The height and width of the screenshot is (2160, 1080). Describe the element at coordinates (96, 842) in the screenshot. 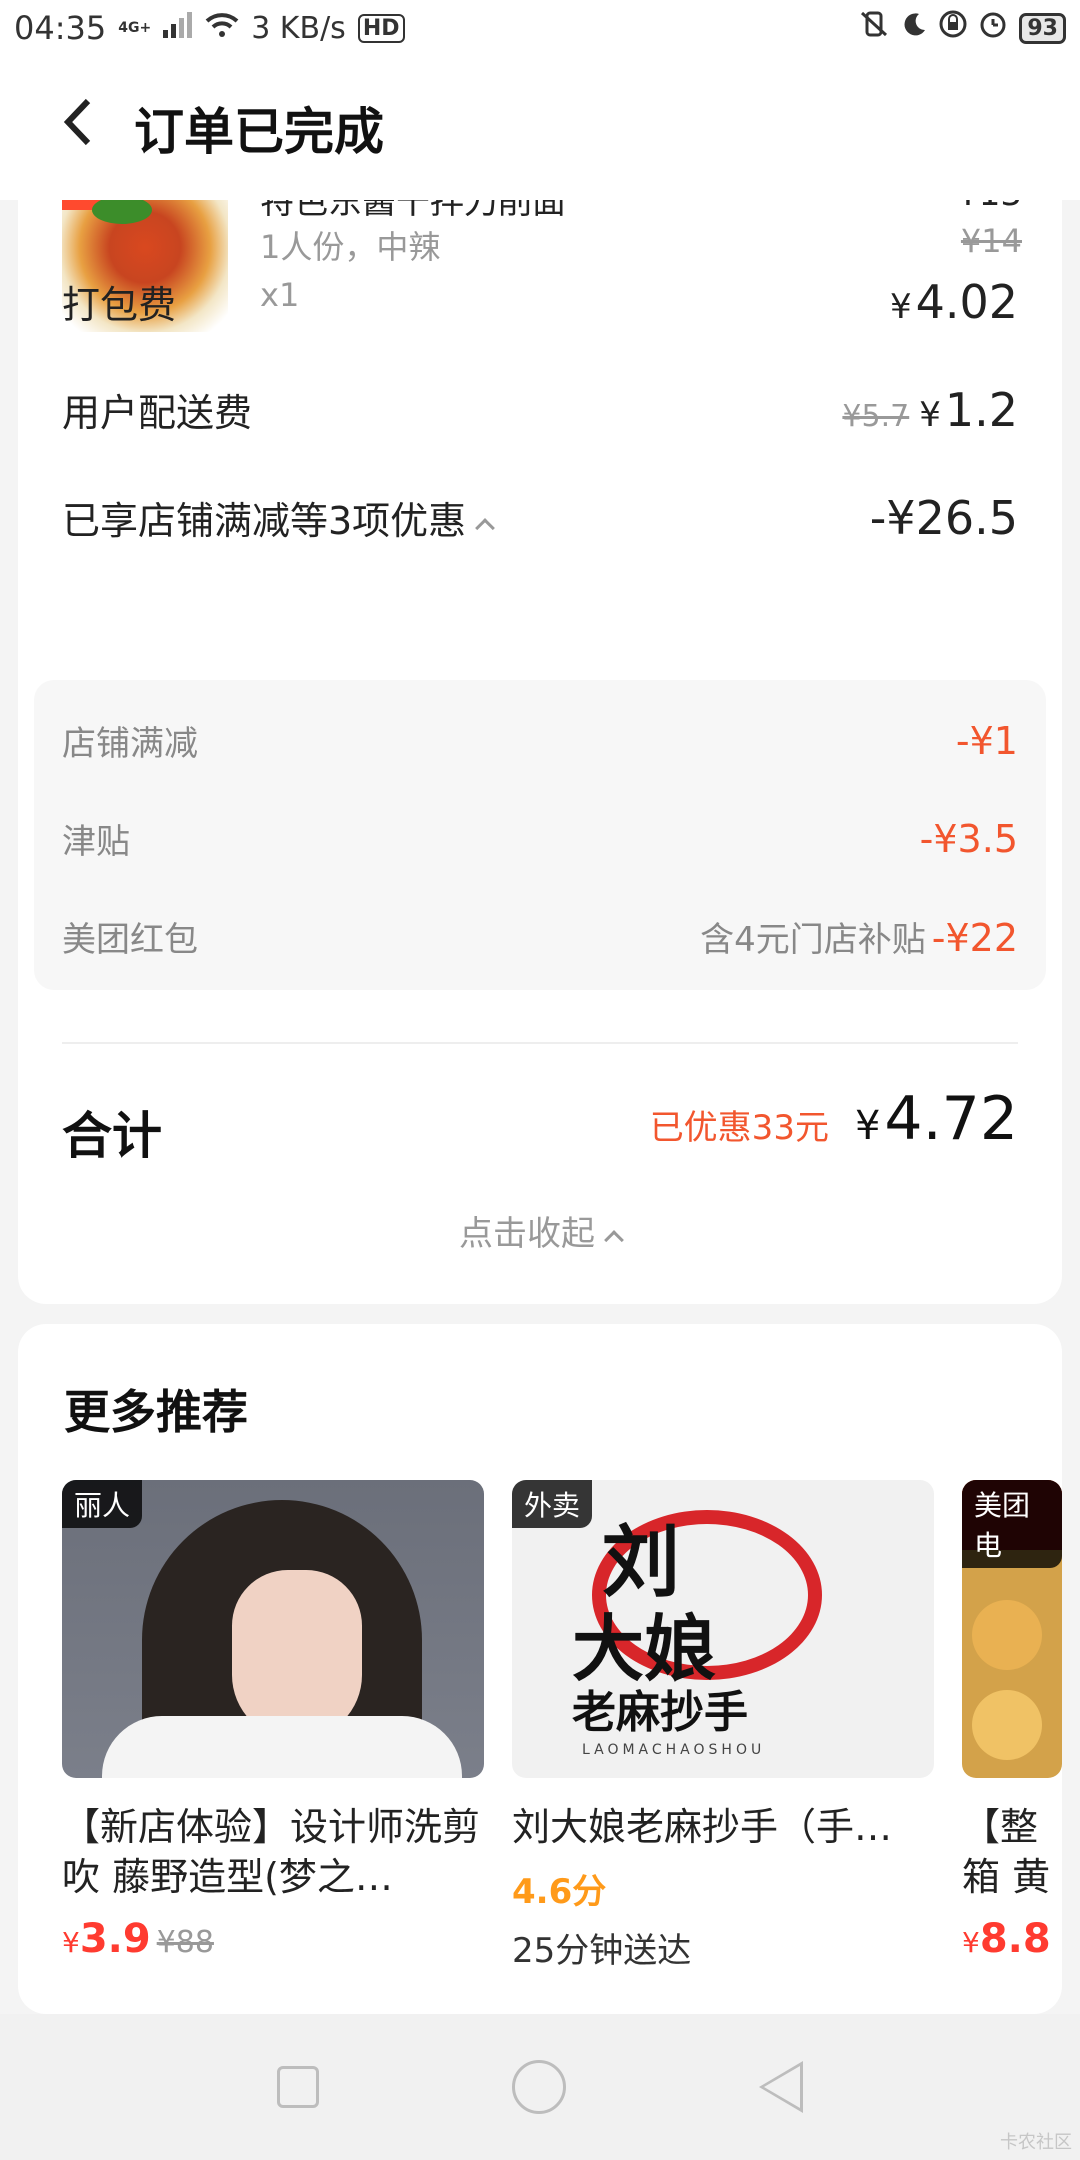

I see `discount-label: 津贴` at that location.